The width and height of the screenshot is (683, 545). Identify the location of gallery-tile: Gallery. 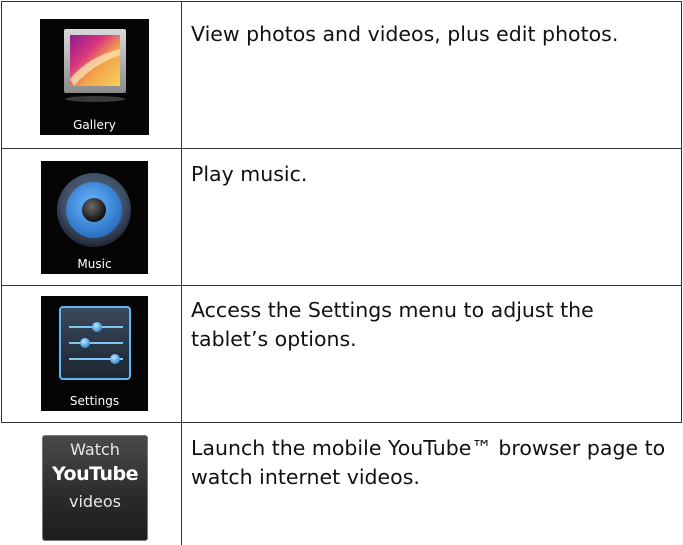
(94, 77).